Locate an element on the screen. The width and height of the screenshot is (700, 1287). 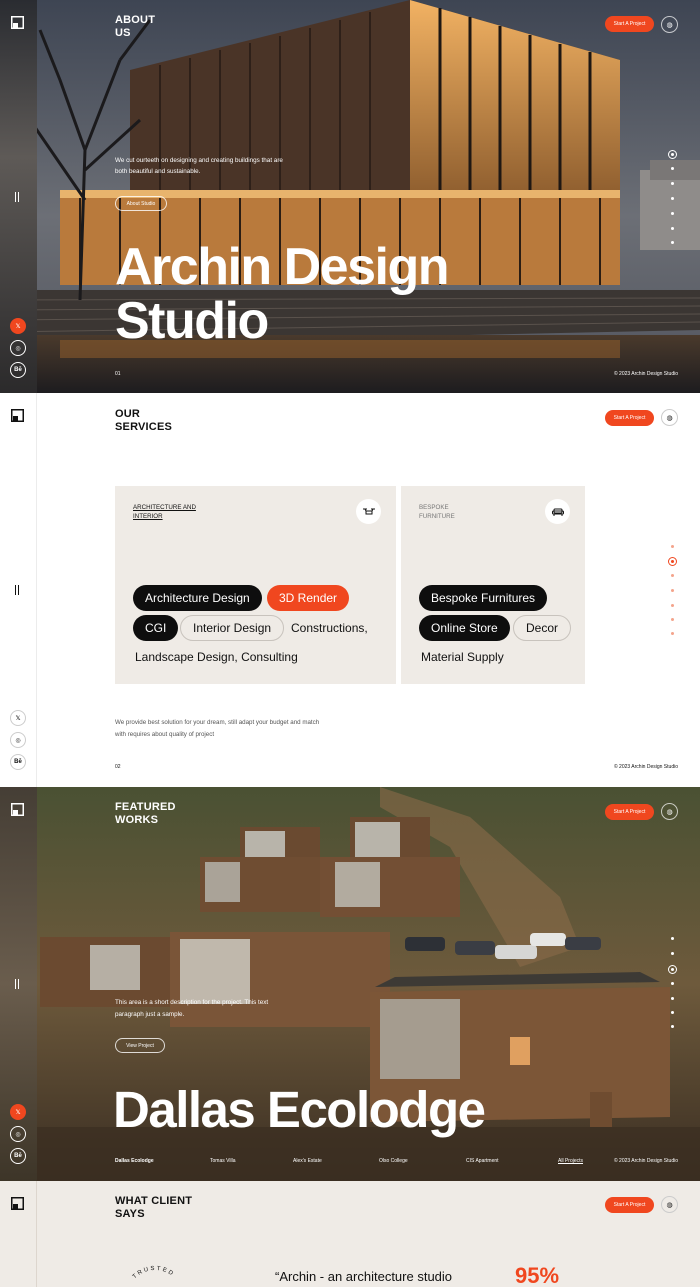
project-title: Dallas Ecolodge is located at coordinates (299, 1109).